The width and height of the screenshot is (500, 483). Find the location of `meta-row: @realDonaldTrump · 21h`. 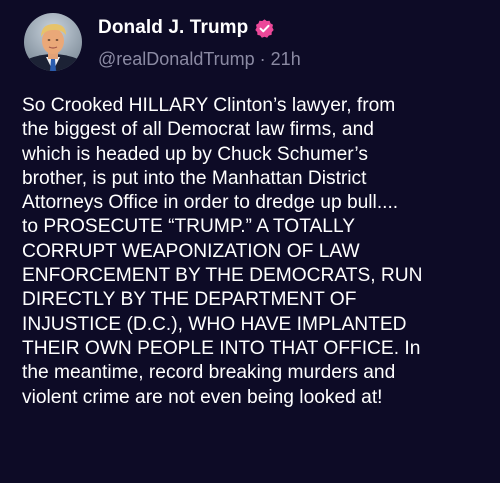

meta-row: @realDonaldTrump · 21h is located at coordinates (199, 60).